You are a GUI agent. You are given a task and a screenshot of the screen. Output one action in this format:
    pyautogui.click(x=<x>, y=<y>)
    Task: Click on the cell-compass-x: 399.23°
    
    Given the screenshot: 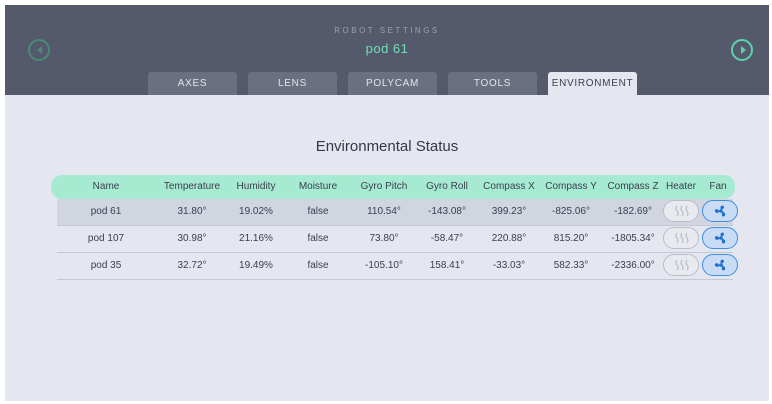 What is the action you would take?
    pyautogui.click(x=509, y=211)
    